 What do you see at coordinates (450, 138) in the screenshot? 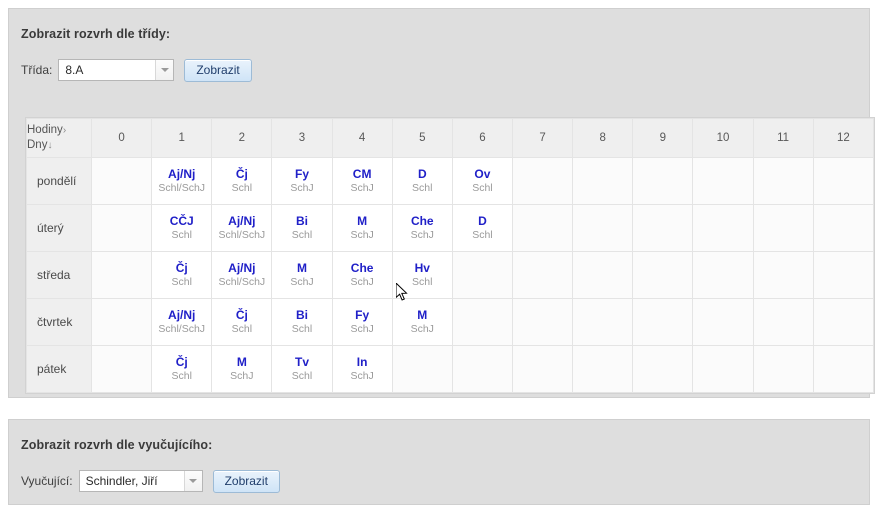
I see `timetable-head: Hodiny› Dny↓ 0 1 2 3 4 5 6 7 8 9 10 11 12` at bounding box center [450, 138].